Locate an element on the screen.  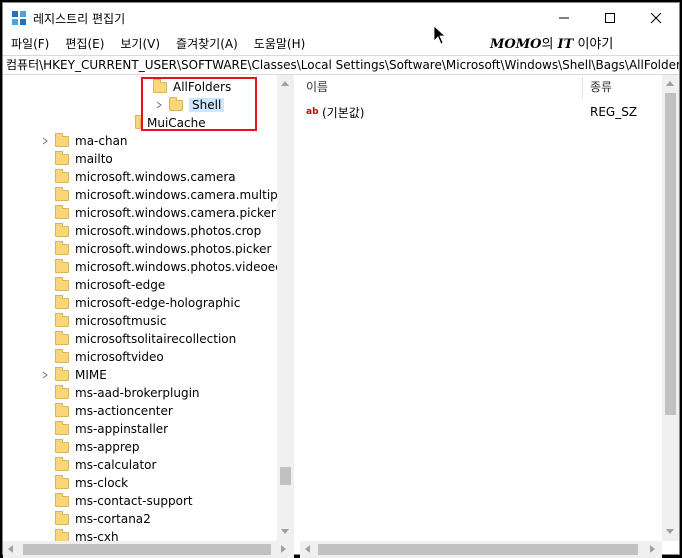
tree-item-label: ms-contact-support is located at coordinates (134, 501).